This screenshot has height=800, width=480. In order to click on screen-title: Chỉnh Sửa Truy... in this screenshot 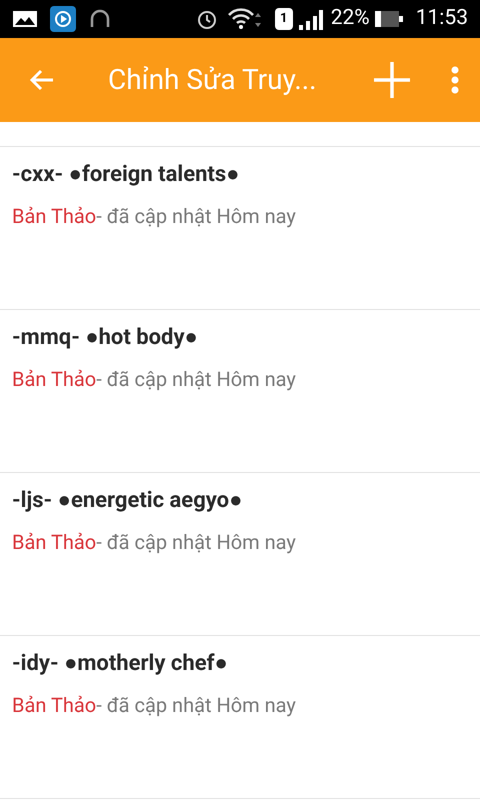, I will do `click(212, 80)`.